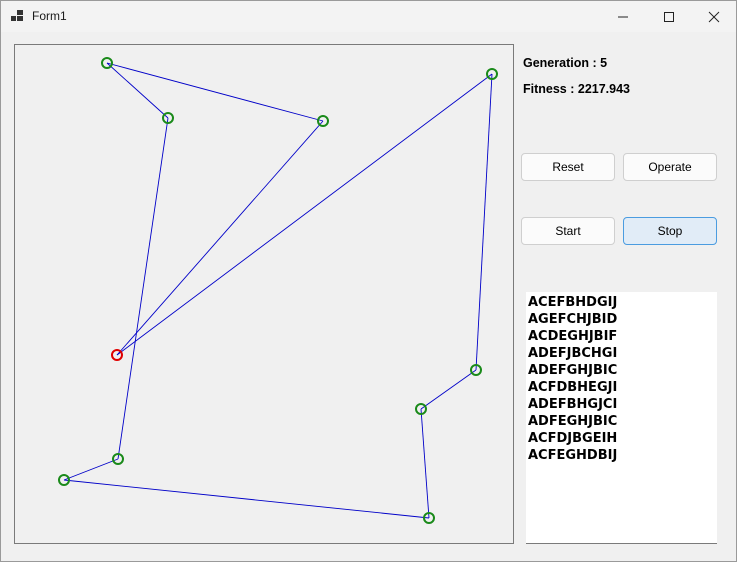  What do you see at coordinates (670, 167) in the screenshot?
I see `operate-button: Operate` at bounding box center [670, 167].